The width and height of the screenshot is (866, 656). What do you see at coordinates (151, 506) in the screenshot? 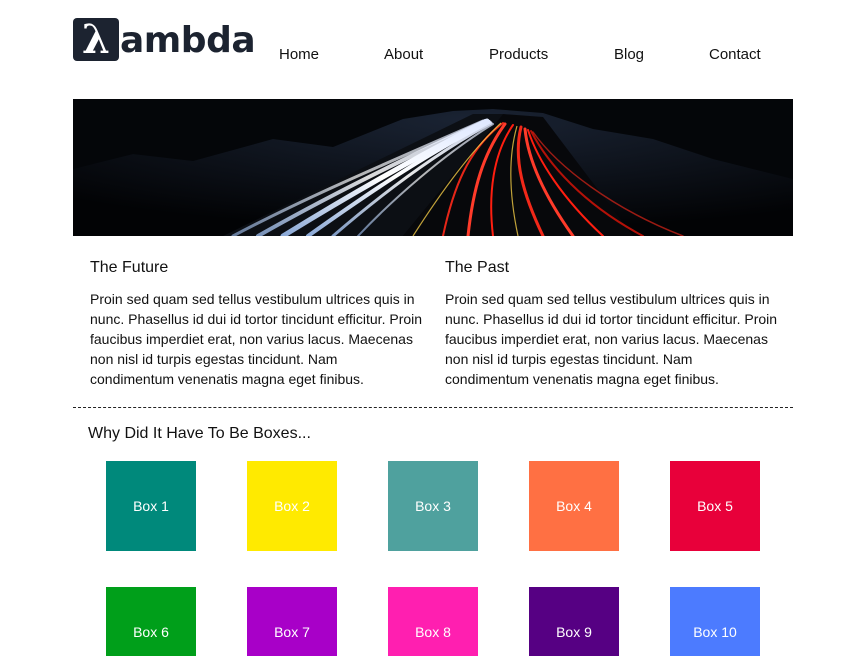
I see `box-1: Box 1` at bounding box center [151, 506].